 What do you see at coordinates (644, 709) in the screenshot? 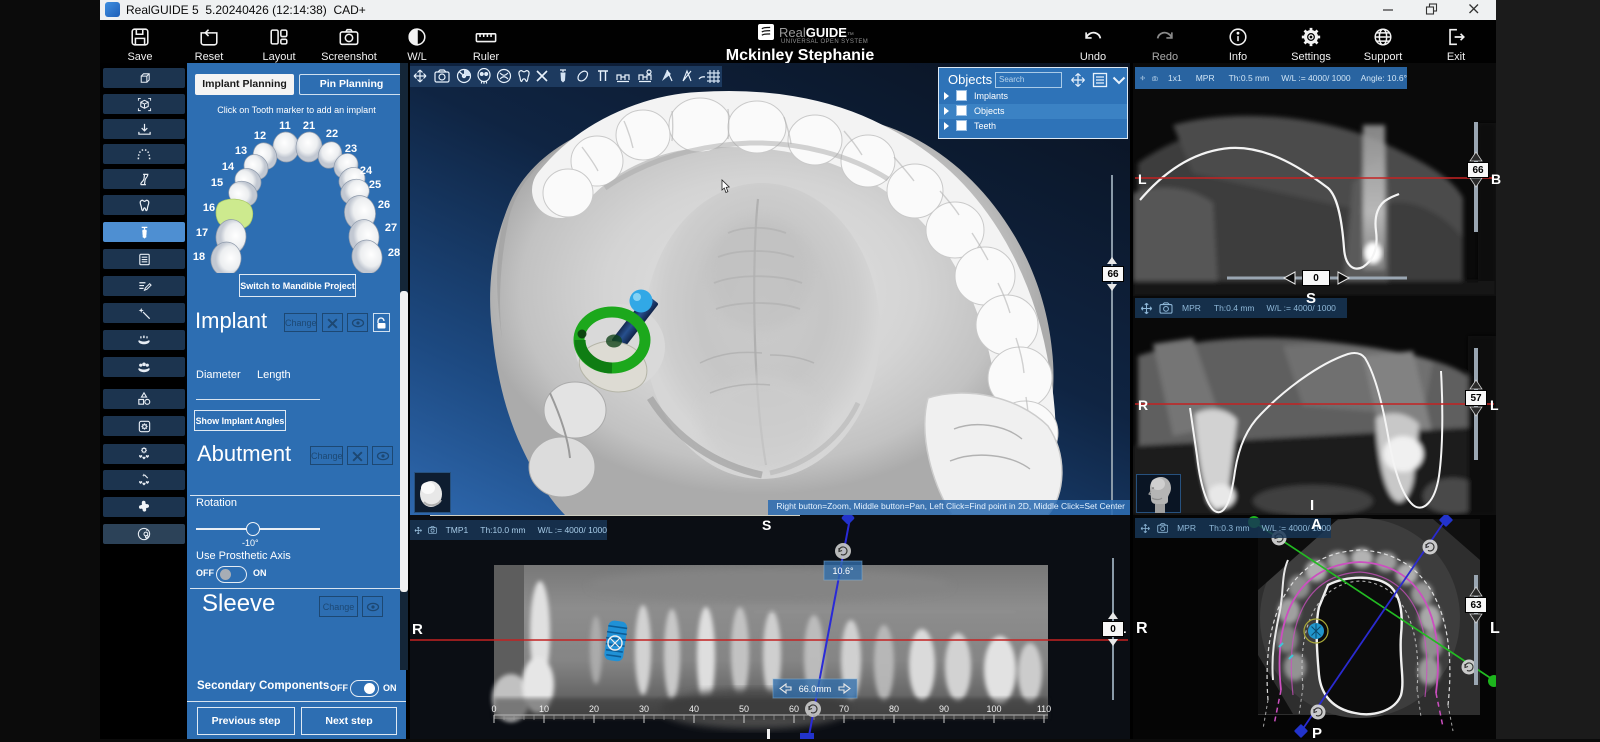
I see `svg-text: 30` at bounding box center [644, 709].